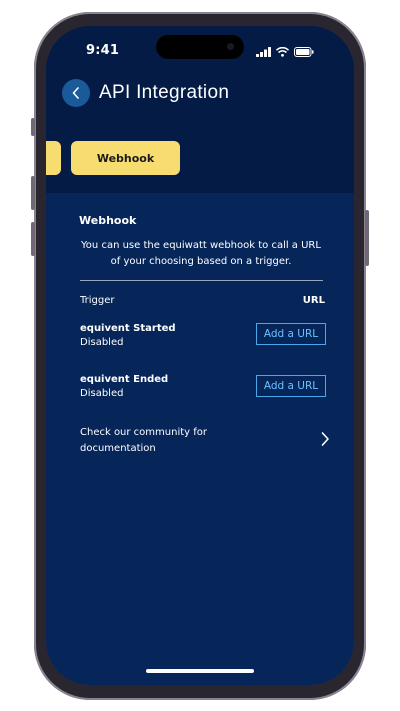 The width and height of the screenshot is (400, 711). What do you see at coordinates (200, 671) in the screenshot?
I see `home-indicator` at bounding box center [200, 671].